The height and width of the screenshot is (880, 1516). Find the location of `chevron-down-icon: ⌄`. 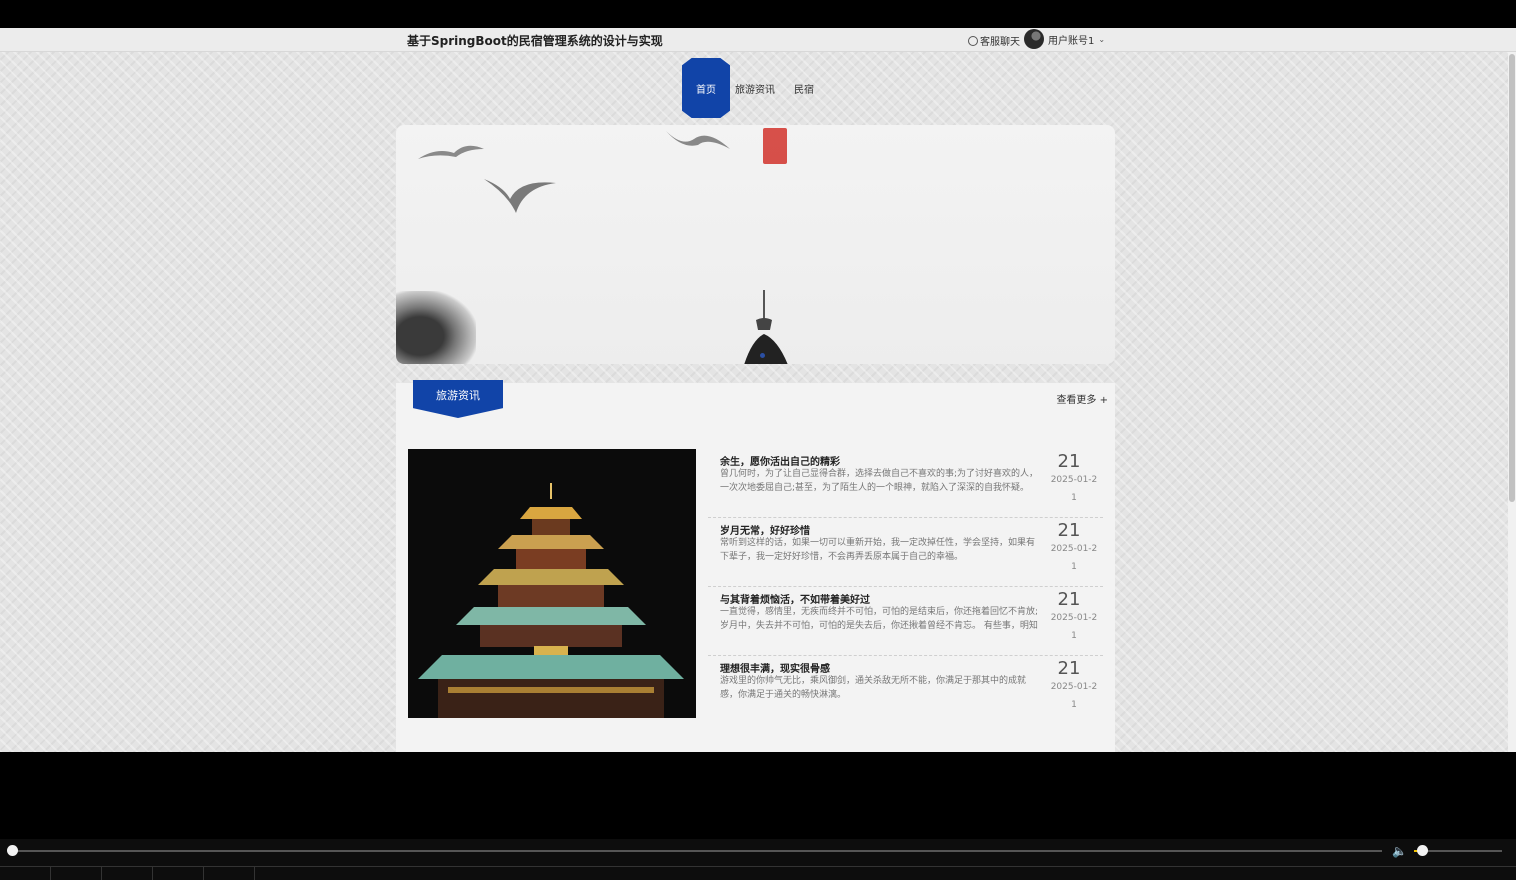

chevron-down-icon: ⌄ is located at coordinates (1102, 39).